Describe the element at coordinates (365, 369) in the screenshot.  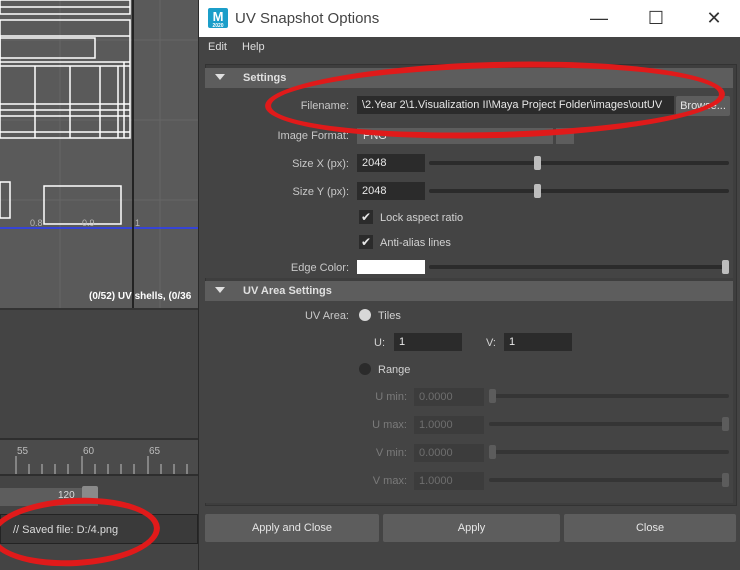
I see `range-radio` at that location.